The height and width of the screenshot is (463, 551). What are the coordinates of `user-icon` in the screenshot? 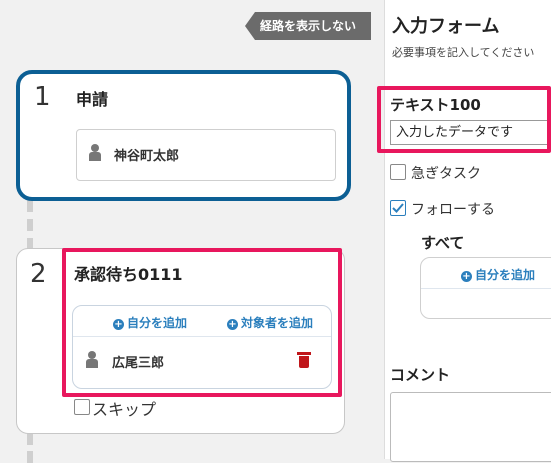 It's located at (95, 153).